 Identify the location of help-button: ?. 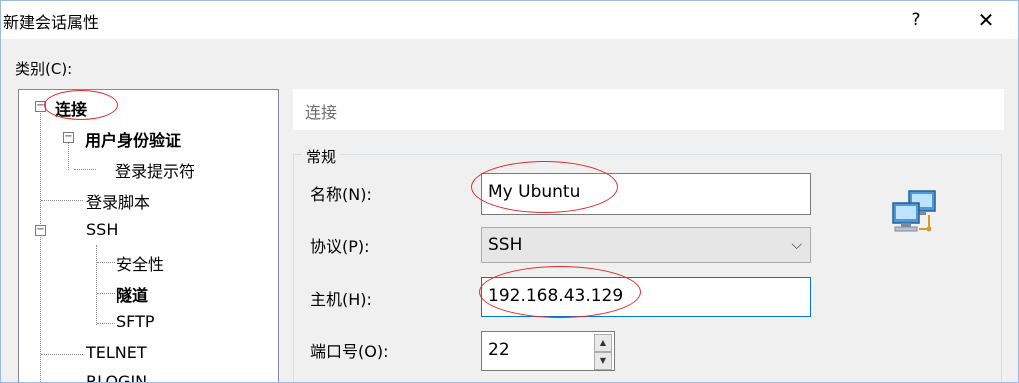
(916, 20).